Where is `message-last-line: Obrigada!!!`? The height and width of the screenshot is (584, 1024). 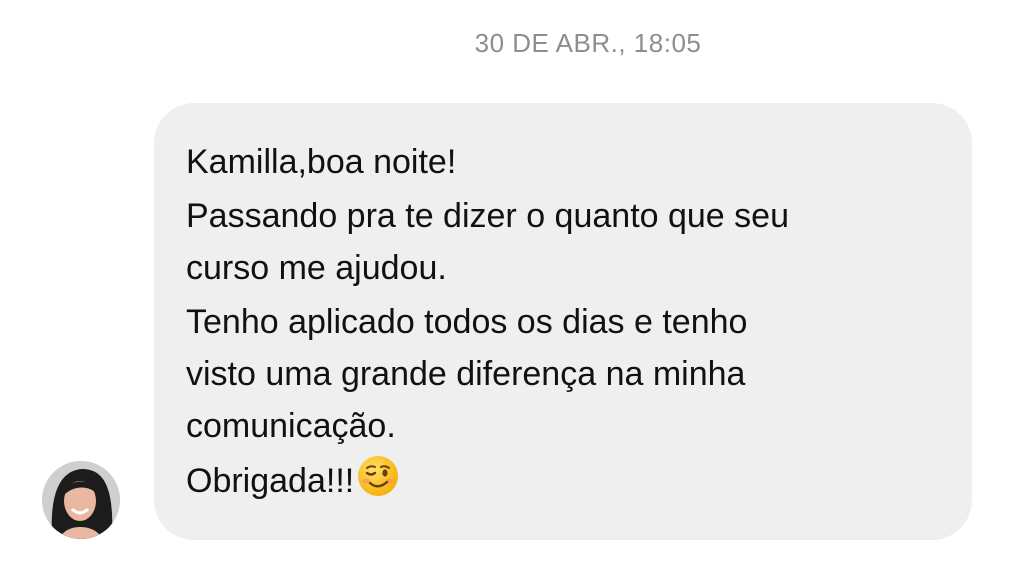
message-last-line: Obrigada!!! is located at coordinates (564, 480).